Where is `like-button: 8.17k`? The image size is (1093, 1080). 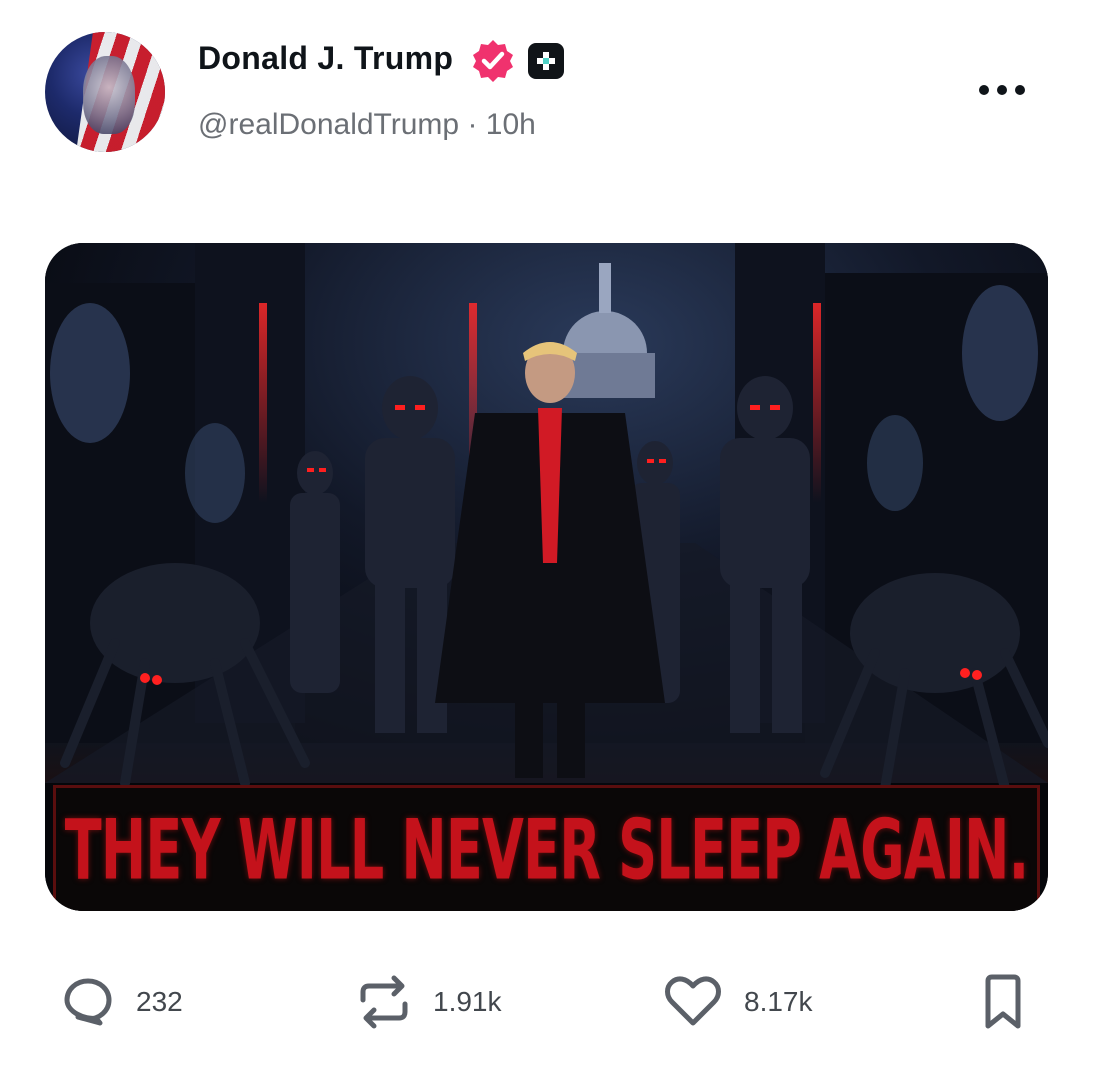 like-button: 8.17k is located at coordinates (738, 1002).